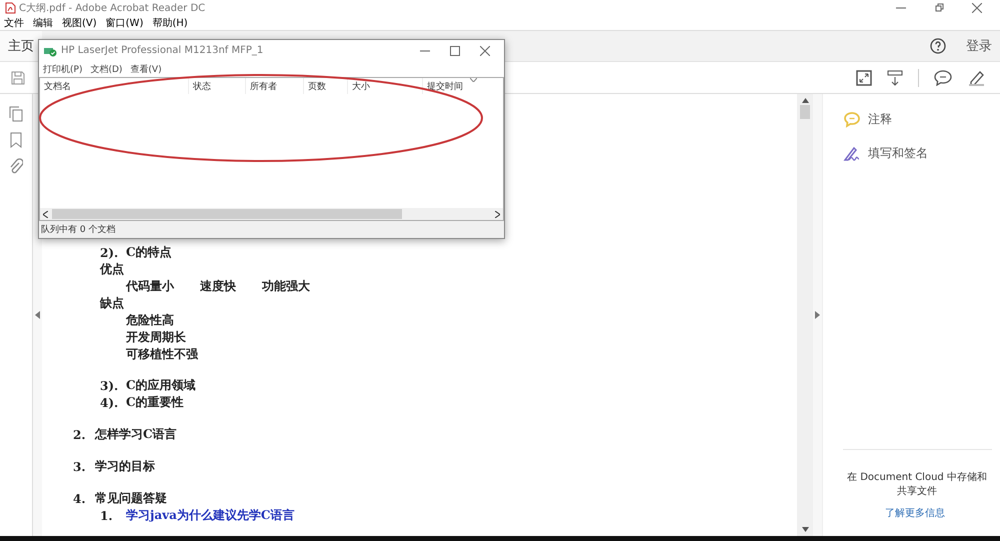 The image size is (1000, 541). Describe the element at coordinates (805, 315) in the screenshot. I see `vertical-scrollbar` at that location.